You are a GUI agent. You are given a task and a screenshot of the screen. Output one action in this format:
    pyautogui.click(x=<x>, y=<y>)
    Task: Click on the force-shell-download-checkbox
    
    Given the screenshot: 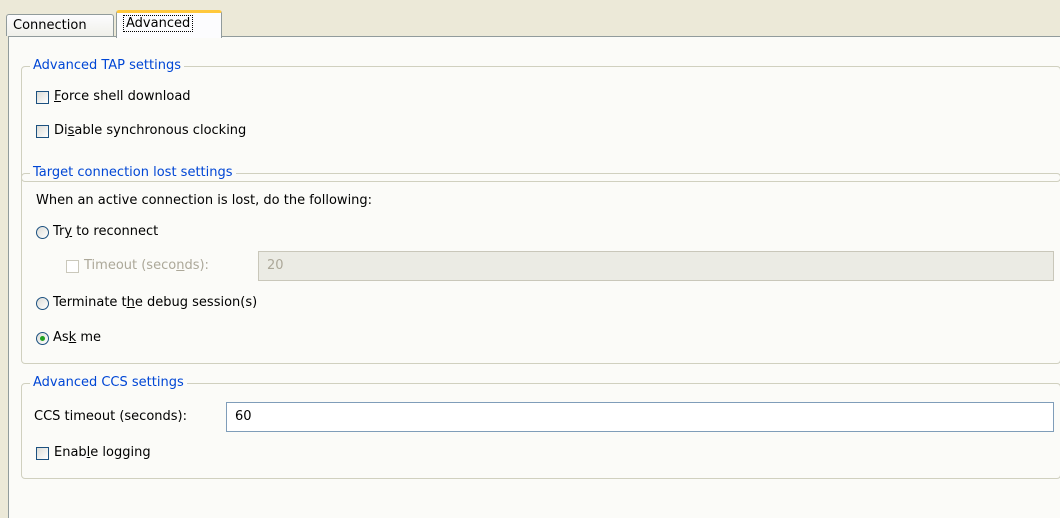 What is the action you would take?
    pyautogui.click(x=42, y=97)
    